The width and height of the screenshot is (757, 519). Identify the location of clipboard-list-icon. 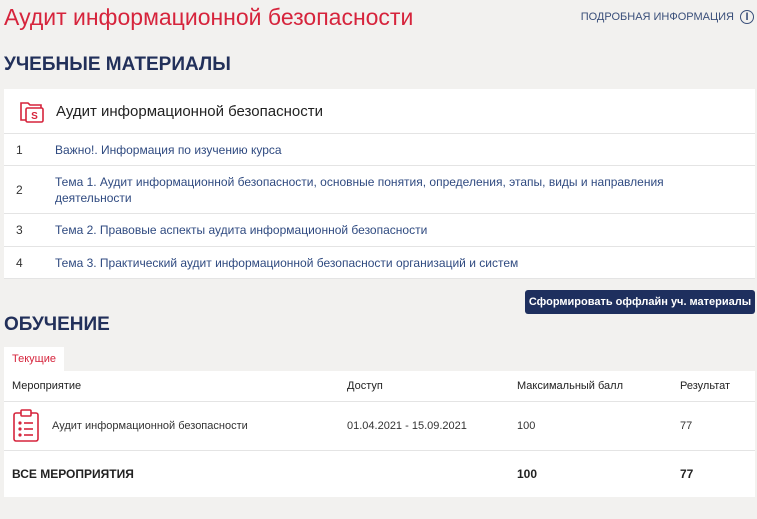
(26, 425).